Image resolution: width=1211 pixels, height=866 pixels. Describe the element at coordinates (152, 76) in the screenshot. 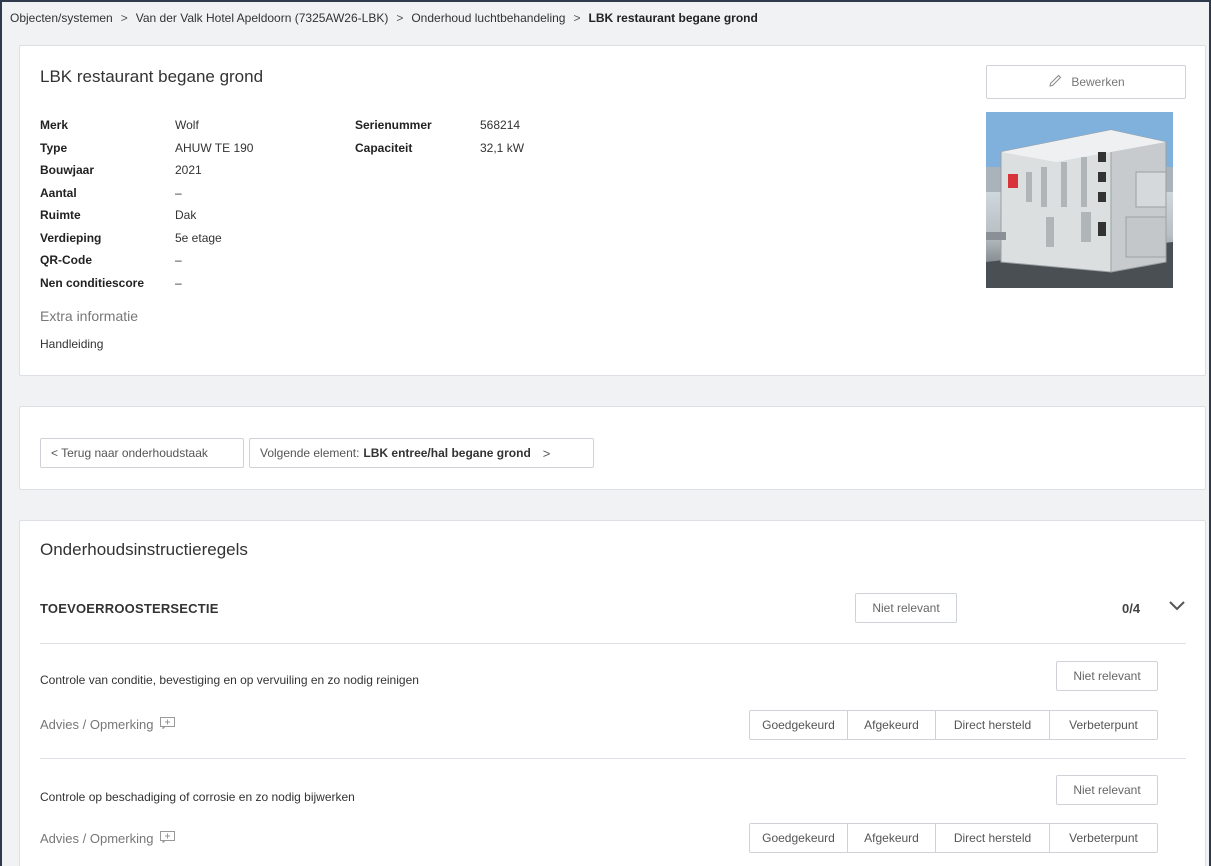

I see `element-title: LBK restaurant begane grond` at that location.